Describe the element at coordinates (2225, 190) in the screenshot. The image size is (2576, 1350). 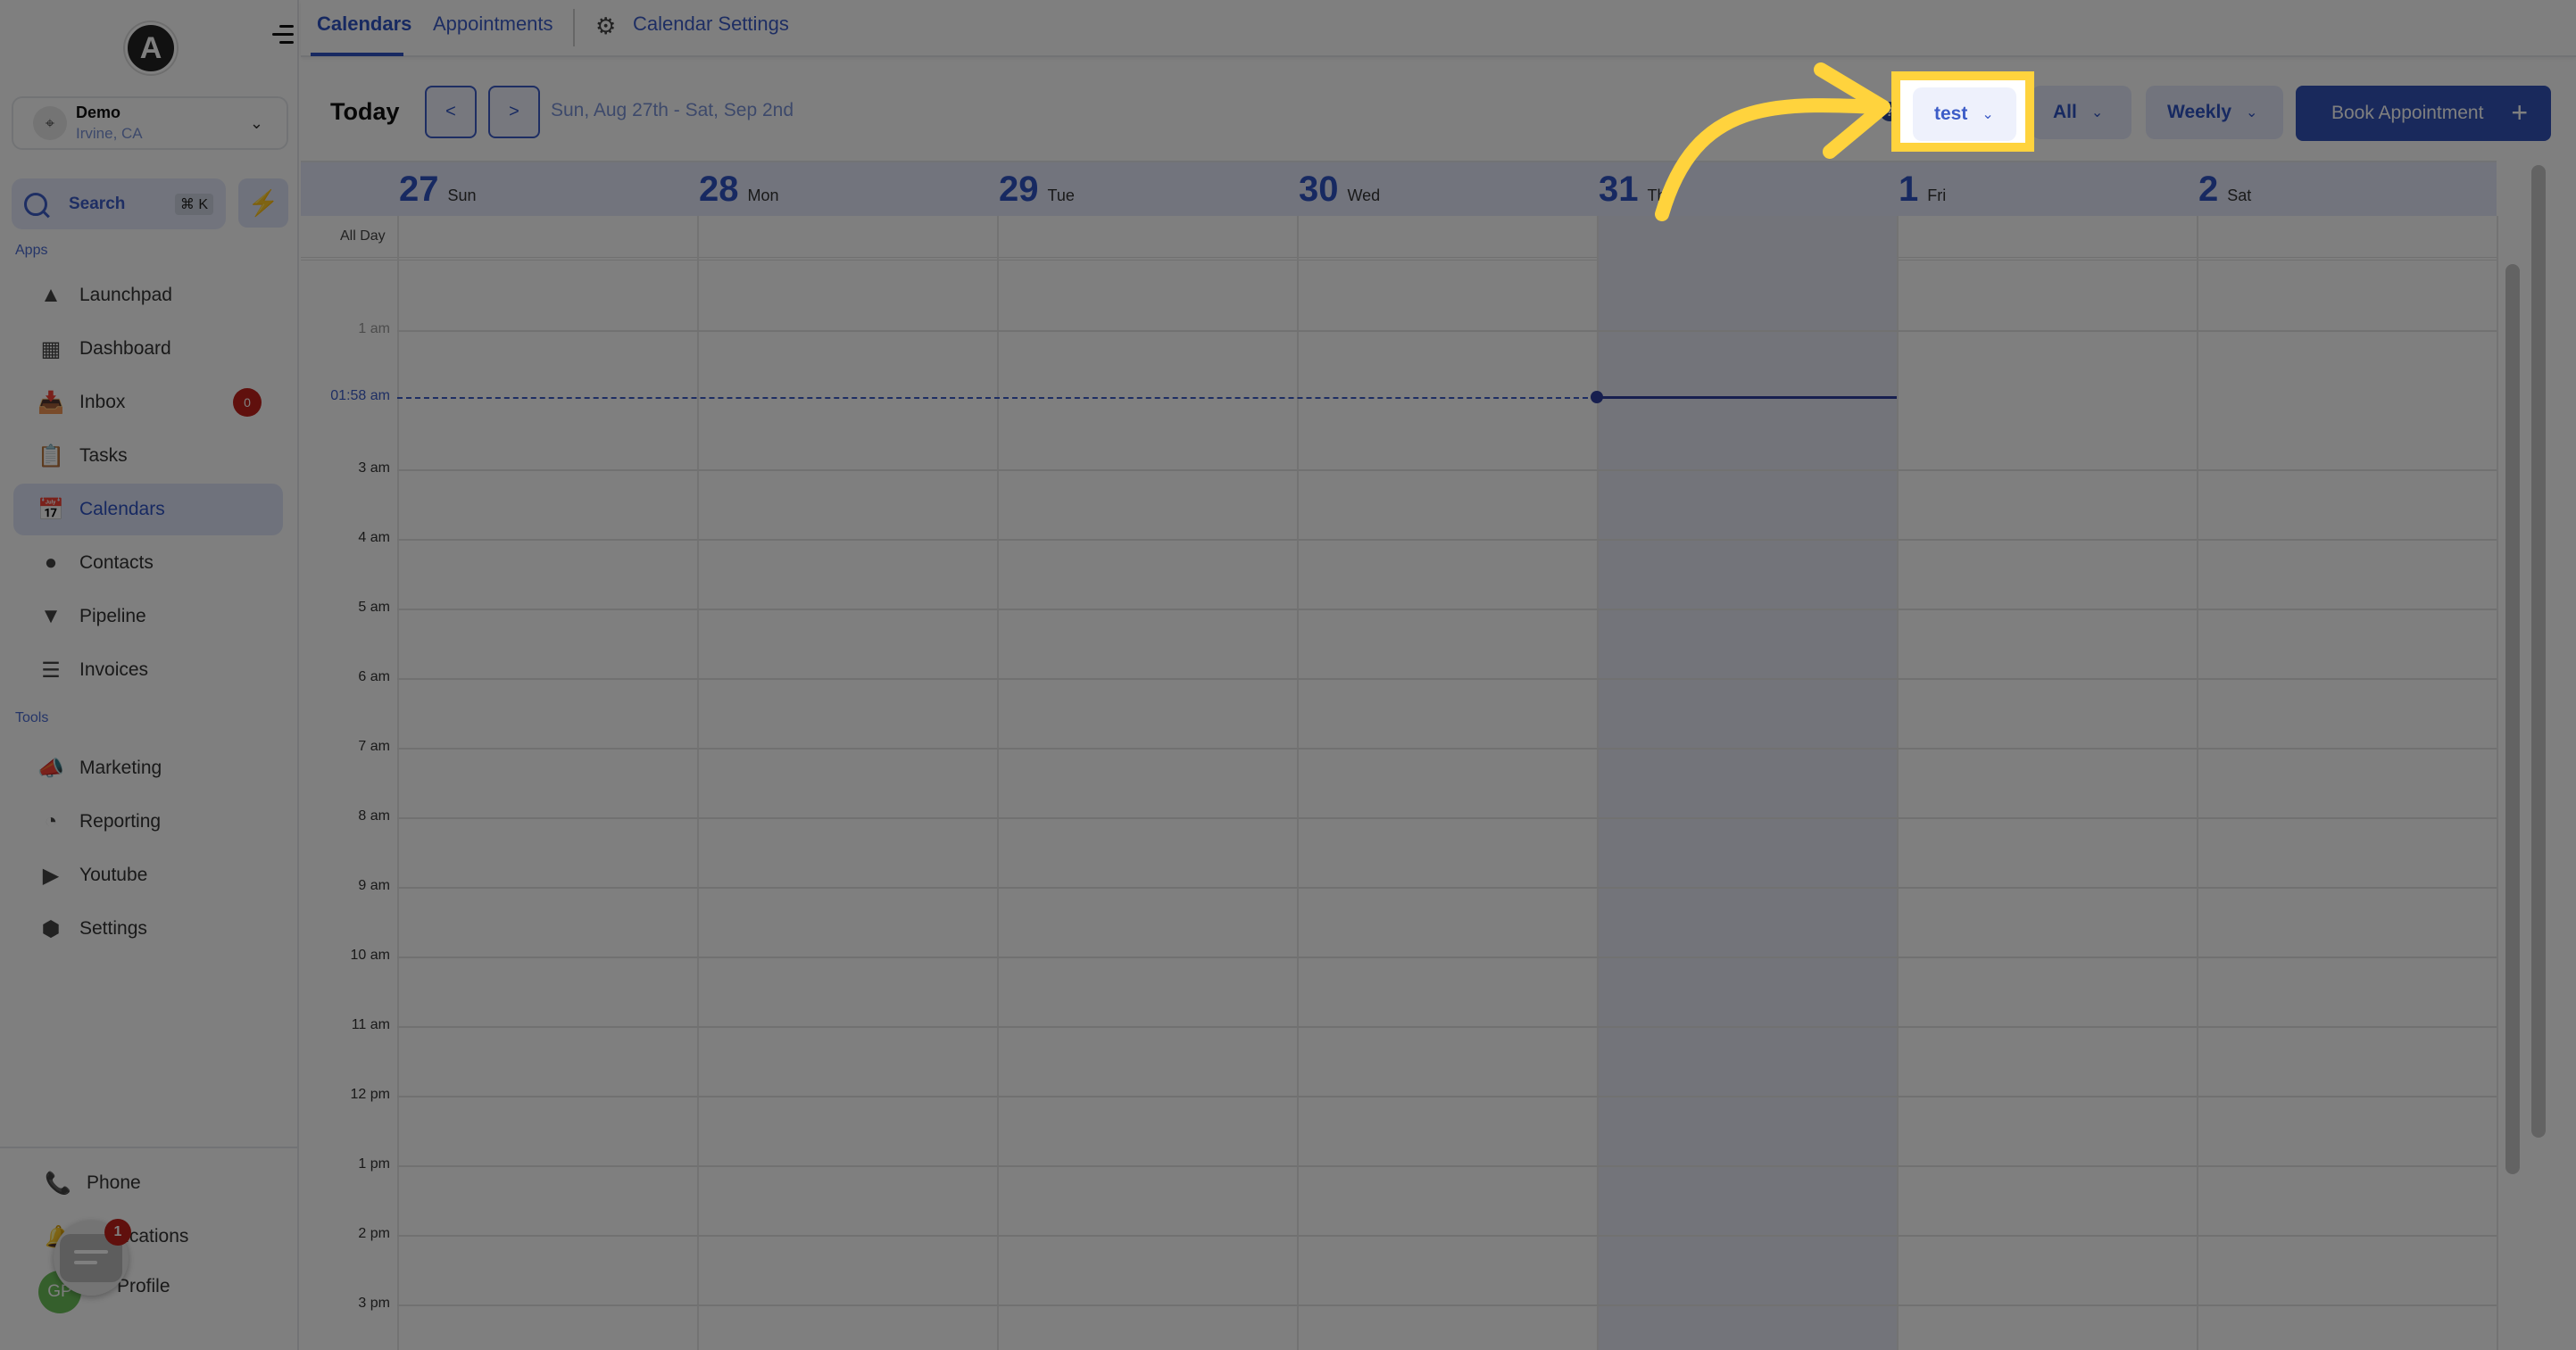
I see `day-header: 2 Sat` at that location.